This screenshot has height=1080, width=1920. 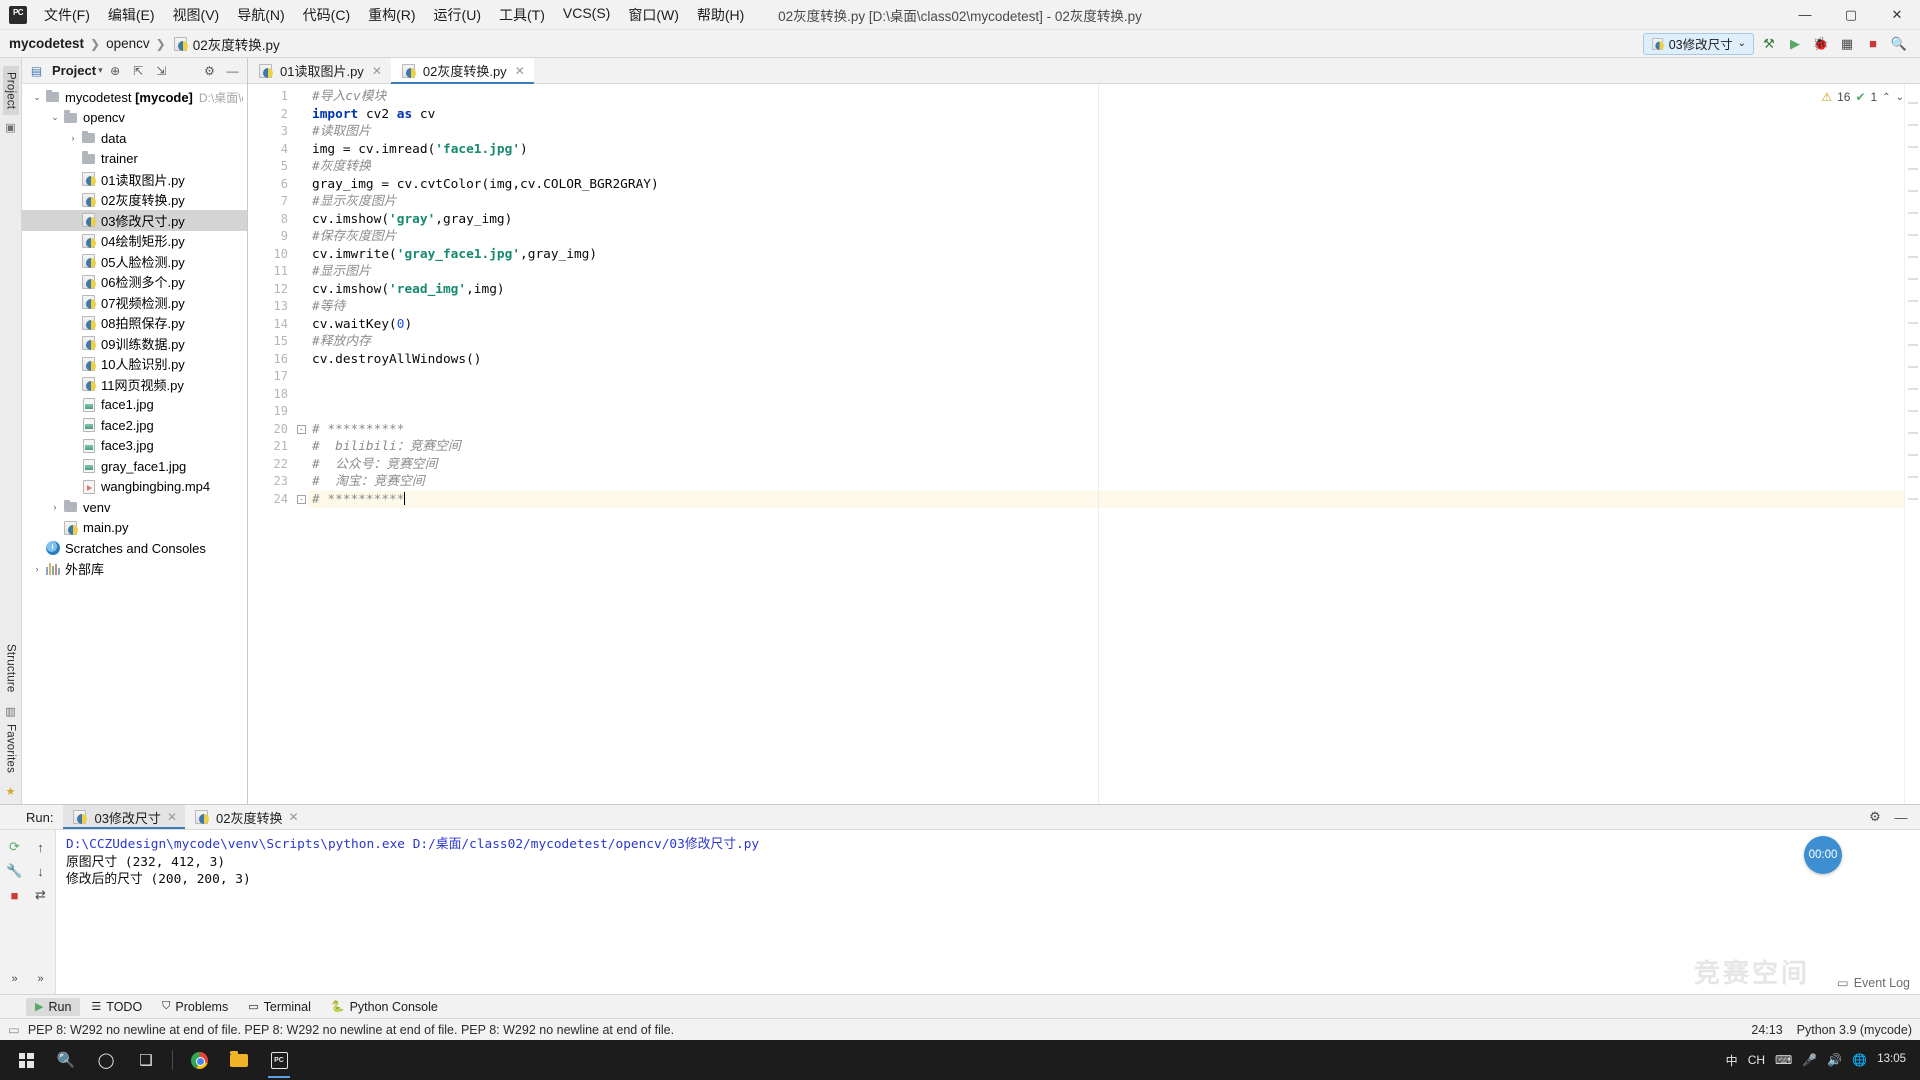 I want to click on project-panel-caret-icon: ▾, so click(x=100, y=70).